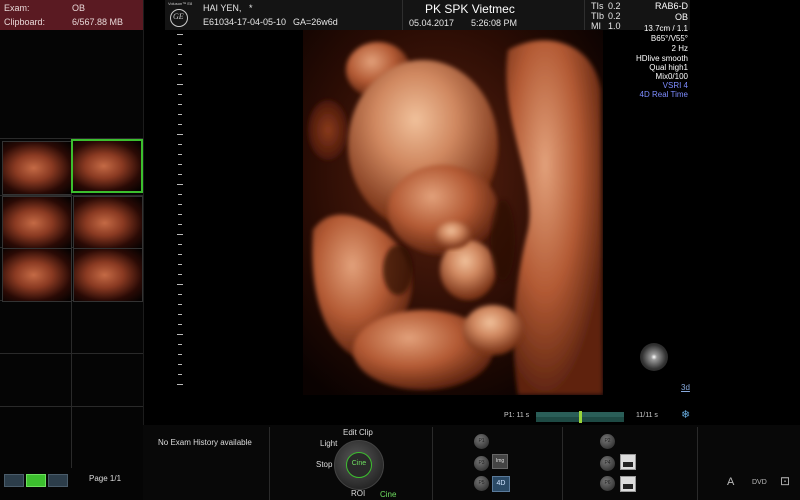 The height and width of the screenshot is (500, 800). What do you see at coordinates (324, 464) in the screenshot?
I see `stop-label: Stop` at bounding box center [324, 464].